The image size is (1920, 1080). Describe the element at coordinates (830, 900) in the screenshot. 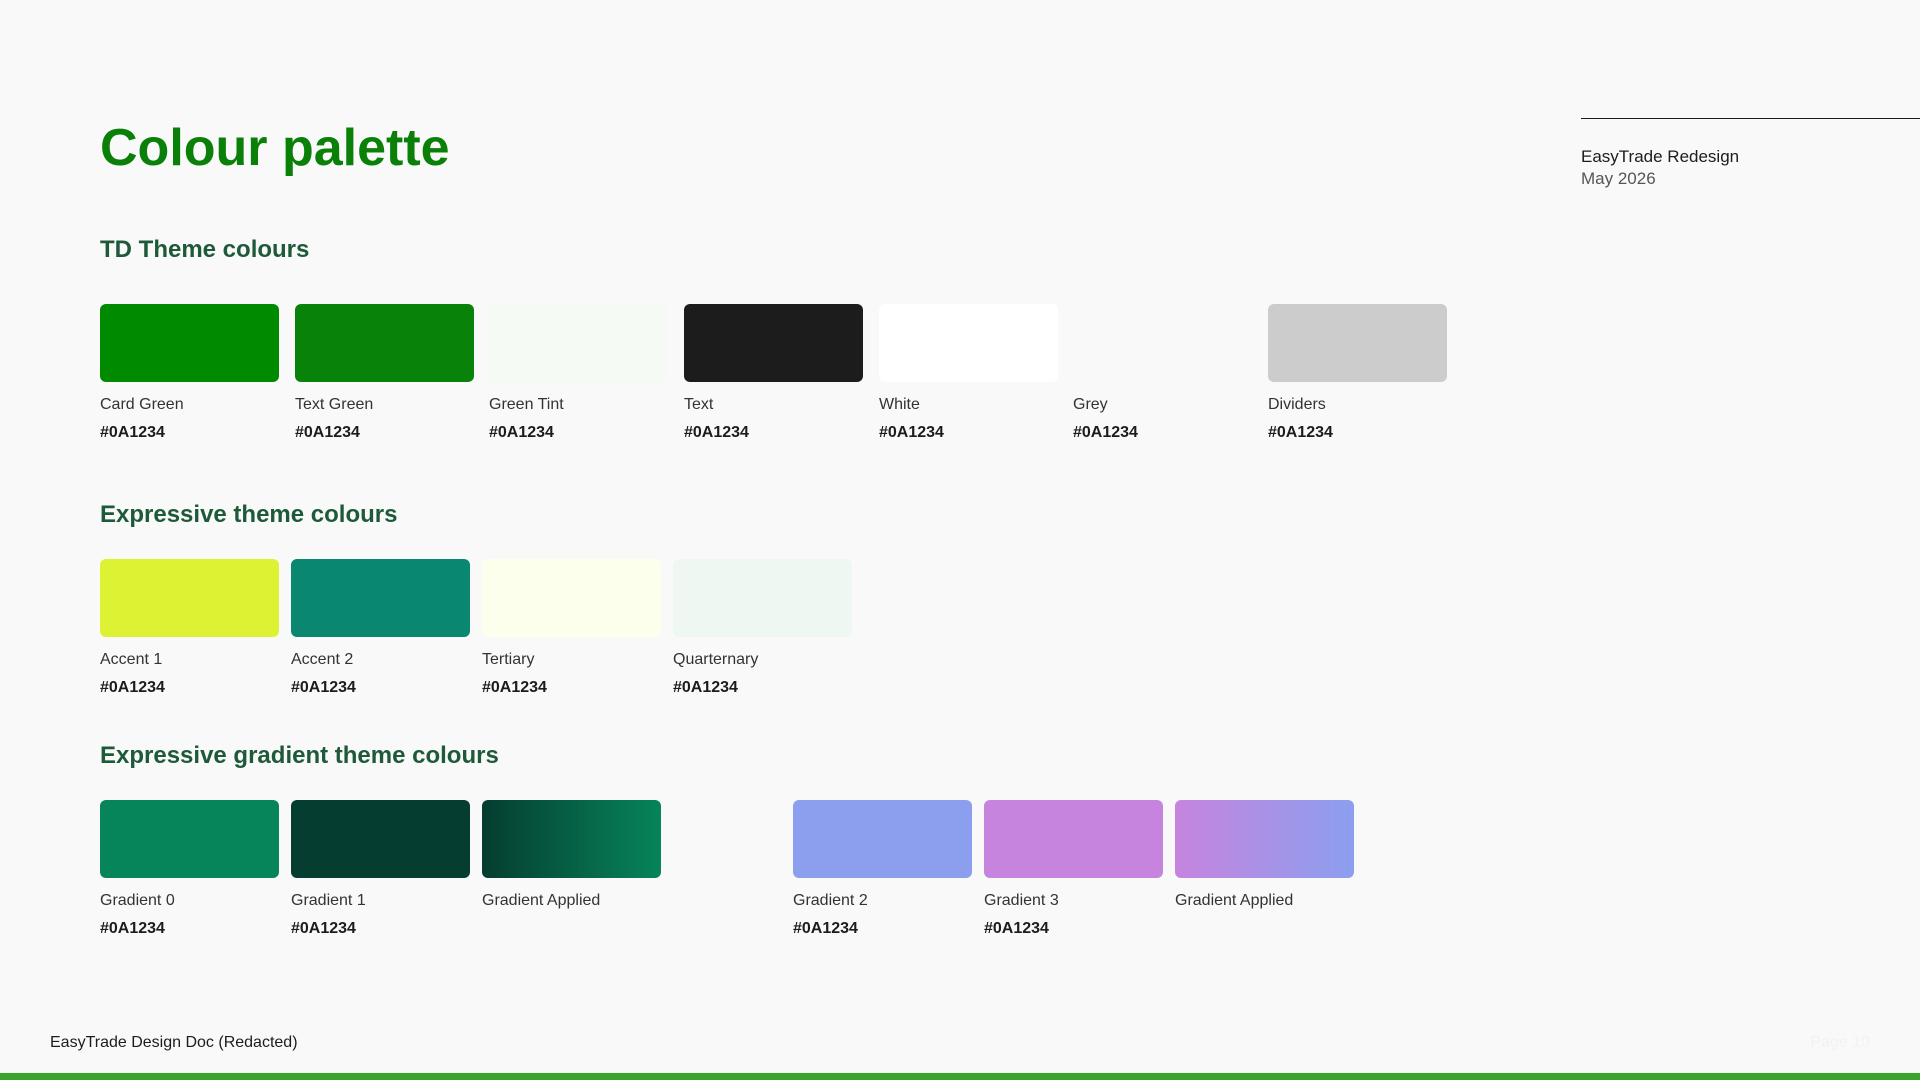

I see `swatch-name: Gradient 2` at that location.